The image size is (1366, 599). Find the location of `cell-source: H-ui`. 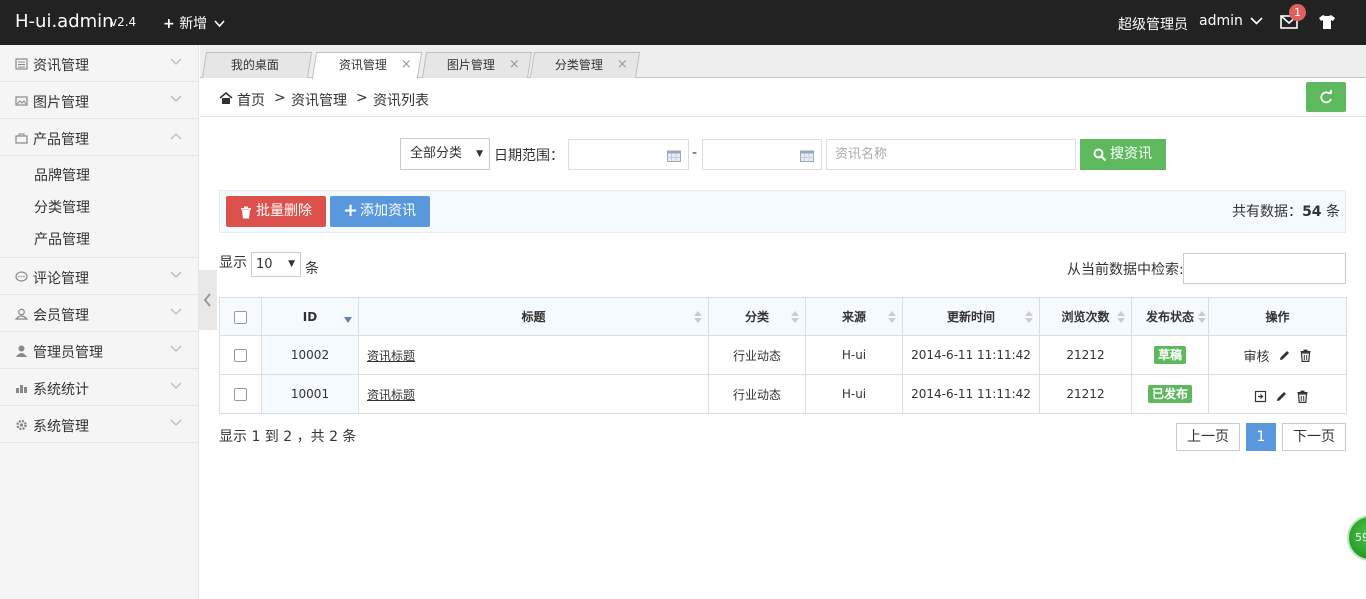

cell-source: H-ui is located at coordinates (854, 355).